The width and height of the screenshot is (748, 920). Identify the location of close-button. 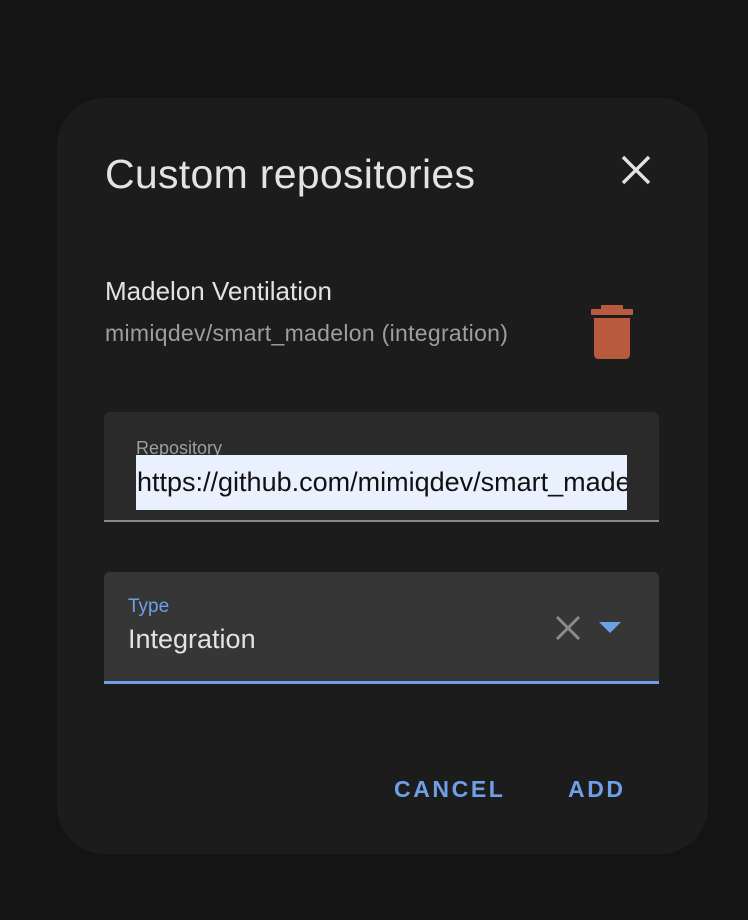
(636, 170).